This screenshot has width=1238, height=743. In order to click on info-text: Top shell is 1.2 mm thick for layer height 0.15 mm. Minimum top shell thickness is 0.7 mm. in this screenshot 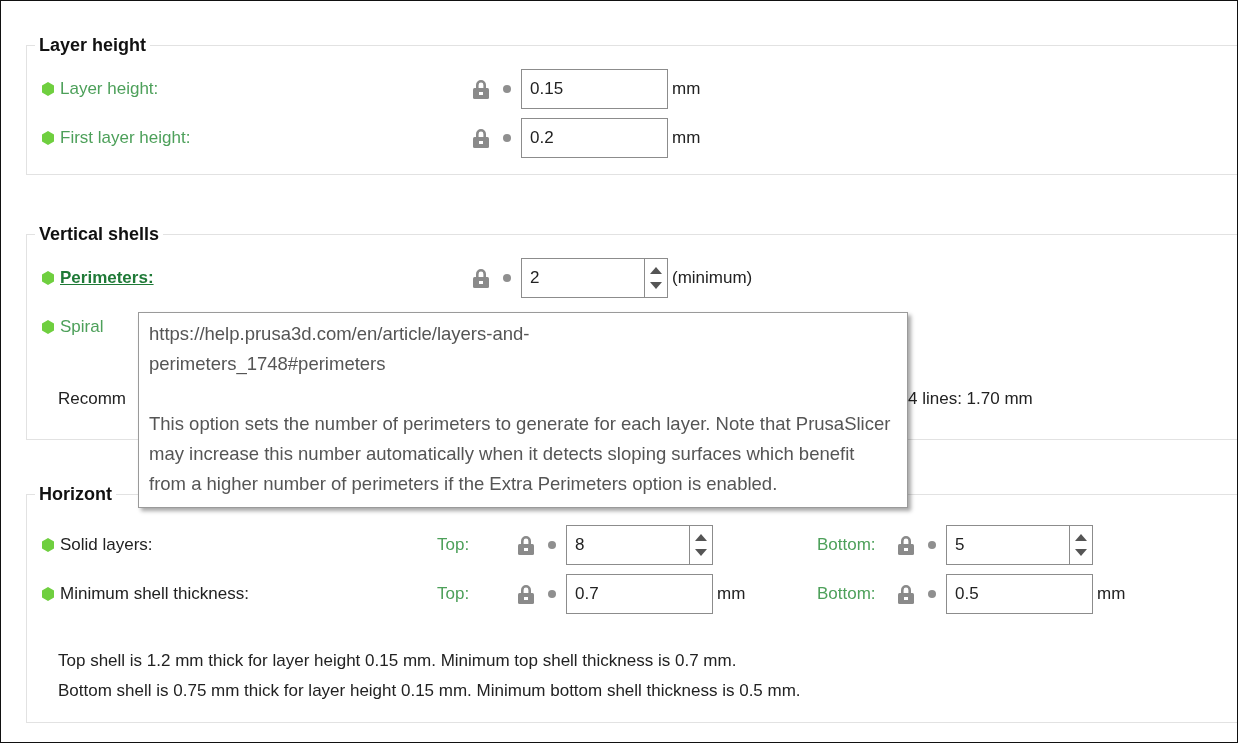, I will do `click(398, 661)`.